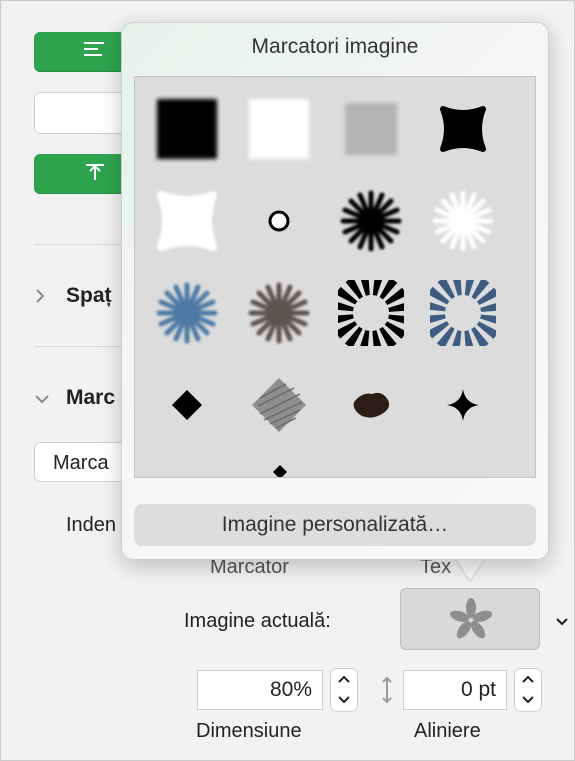 This screenshot has height=761, width=575. I want to click on align-left-icon, so click(95, 52).